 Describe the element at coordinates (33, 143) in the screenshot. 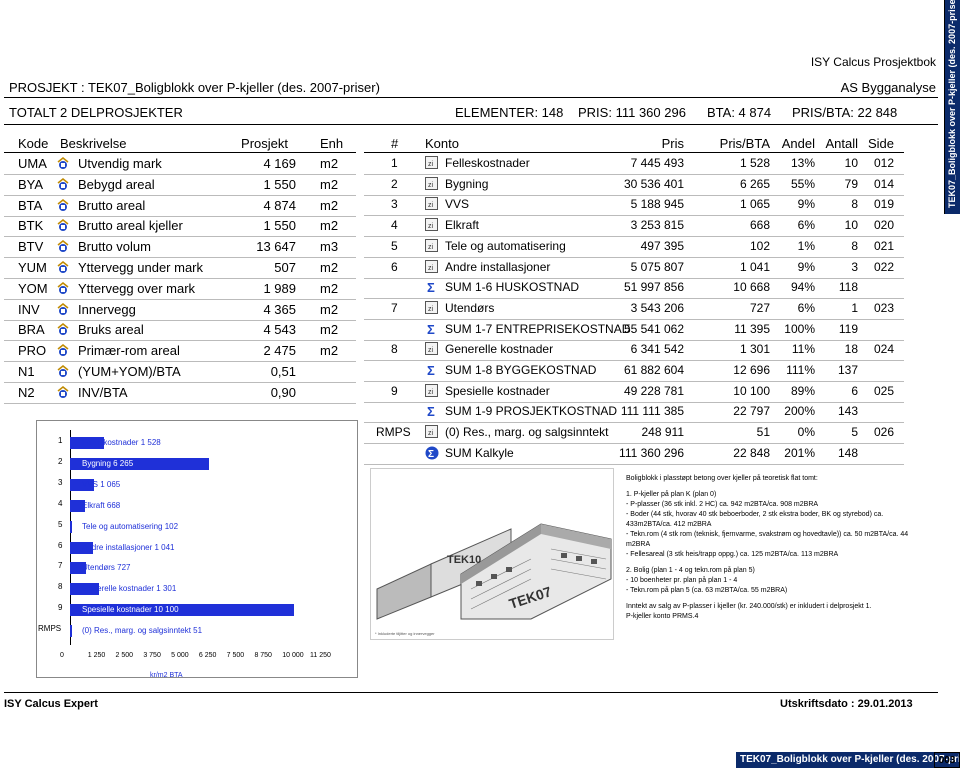

I see `header-kode: Kode` at that location.